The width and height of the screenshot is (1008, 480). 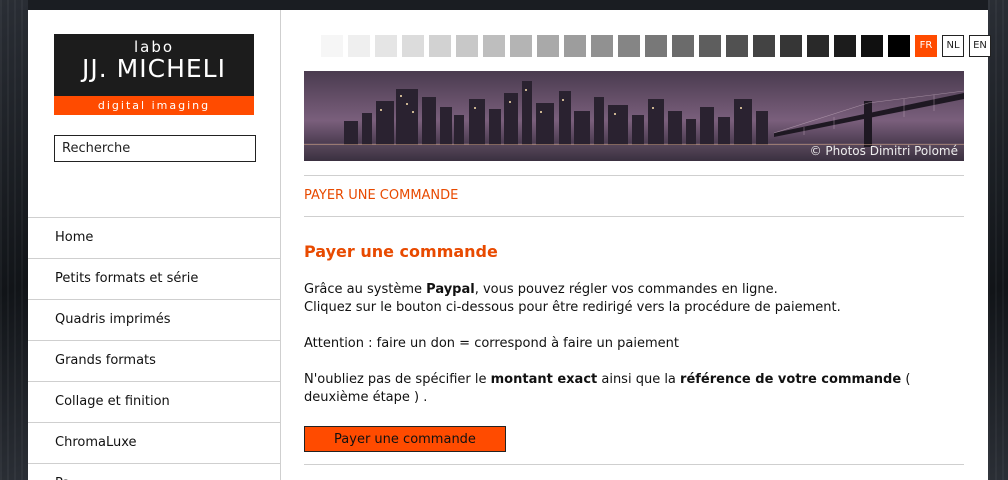 I want to click on language-button-en: EN, so click(x=980, y=46).